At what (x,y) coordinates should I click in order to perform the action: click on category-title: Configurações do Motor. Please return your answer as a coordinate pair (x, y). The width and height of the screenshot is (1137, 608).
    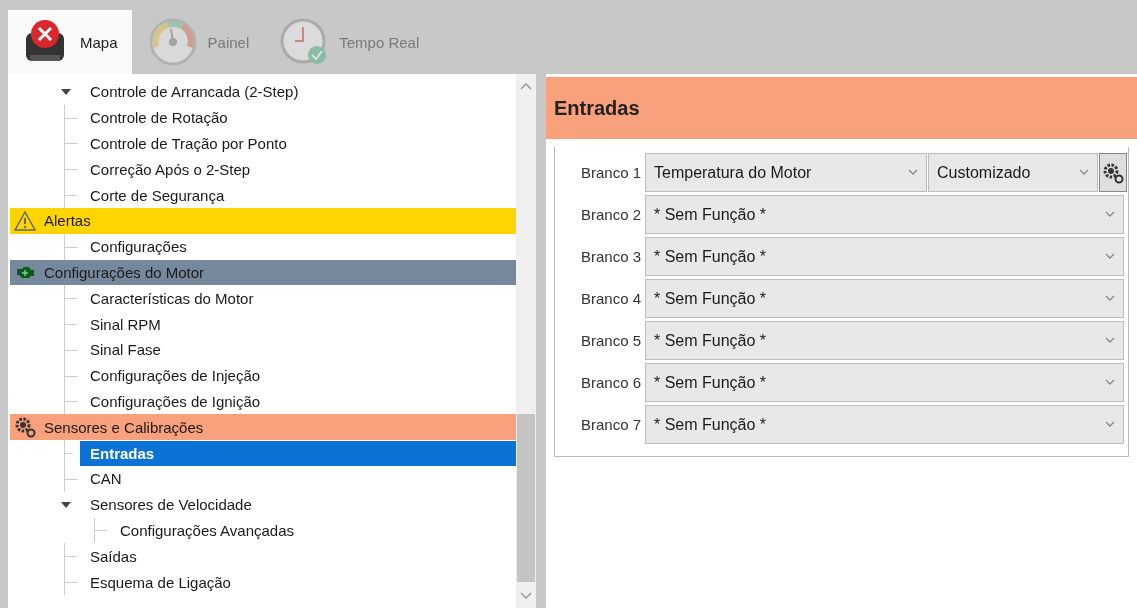
    Looking at the image, I should click on (124, 272).